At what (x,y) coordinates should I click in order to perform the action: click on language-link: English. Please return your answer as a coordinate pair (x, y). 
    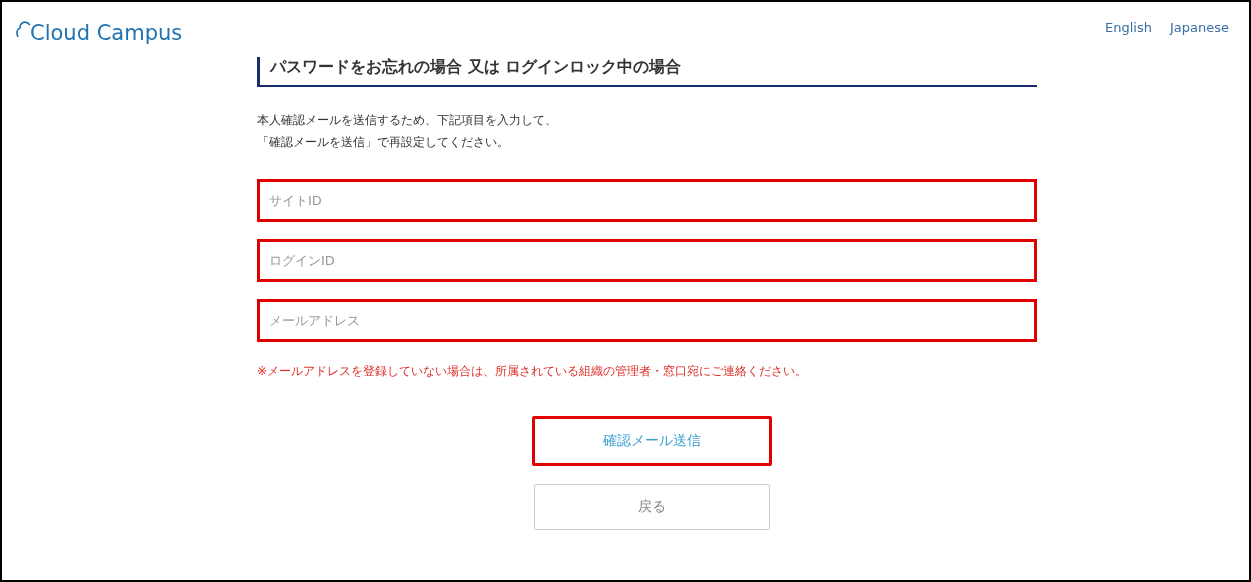
    Looking at the image, I should click on (1128, 27).